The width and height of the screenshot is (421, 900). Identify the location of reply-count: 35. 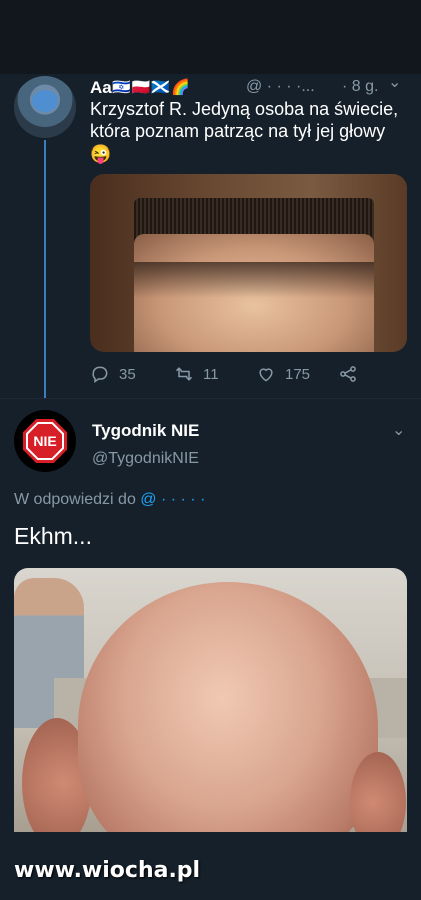
(127, 374).